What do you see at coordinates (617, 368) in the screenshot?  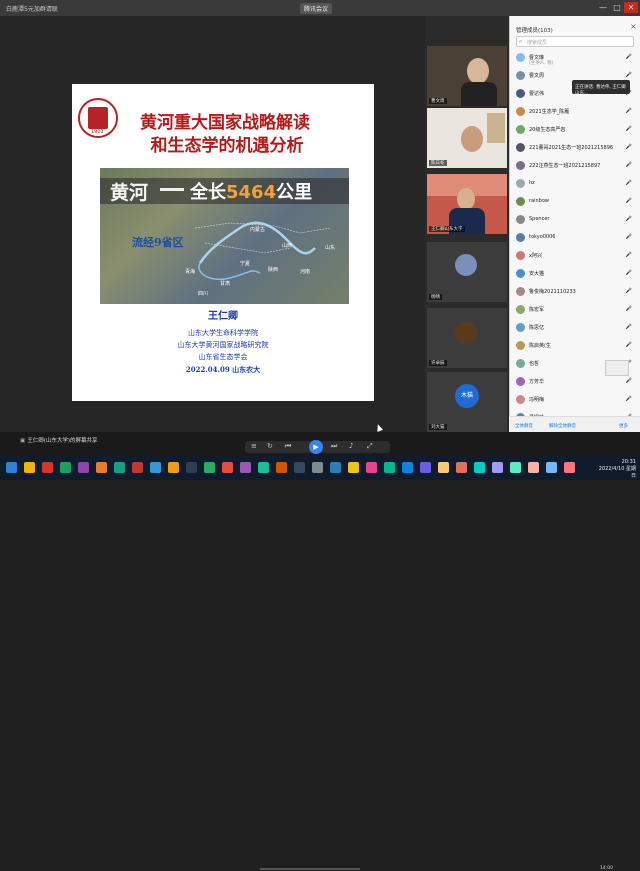 I see `floating-toolbar` at bounding box center [617, 368].